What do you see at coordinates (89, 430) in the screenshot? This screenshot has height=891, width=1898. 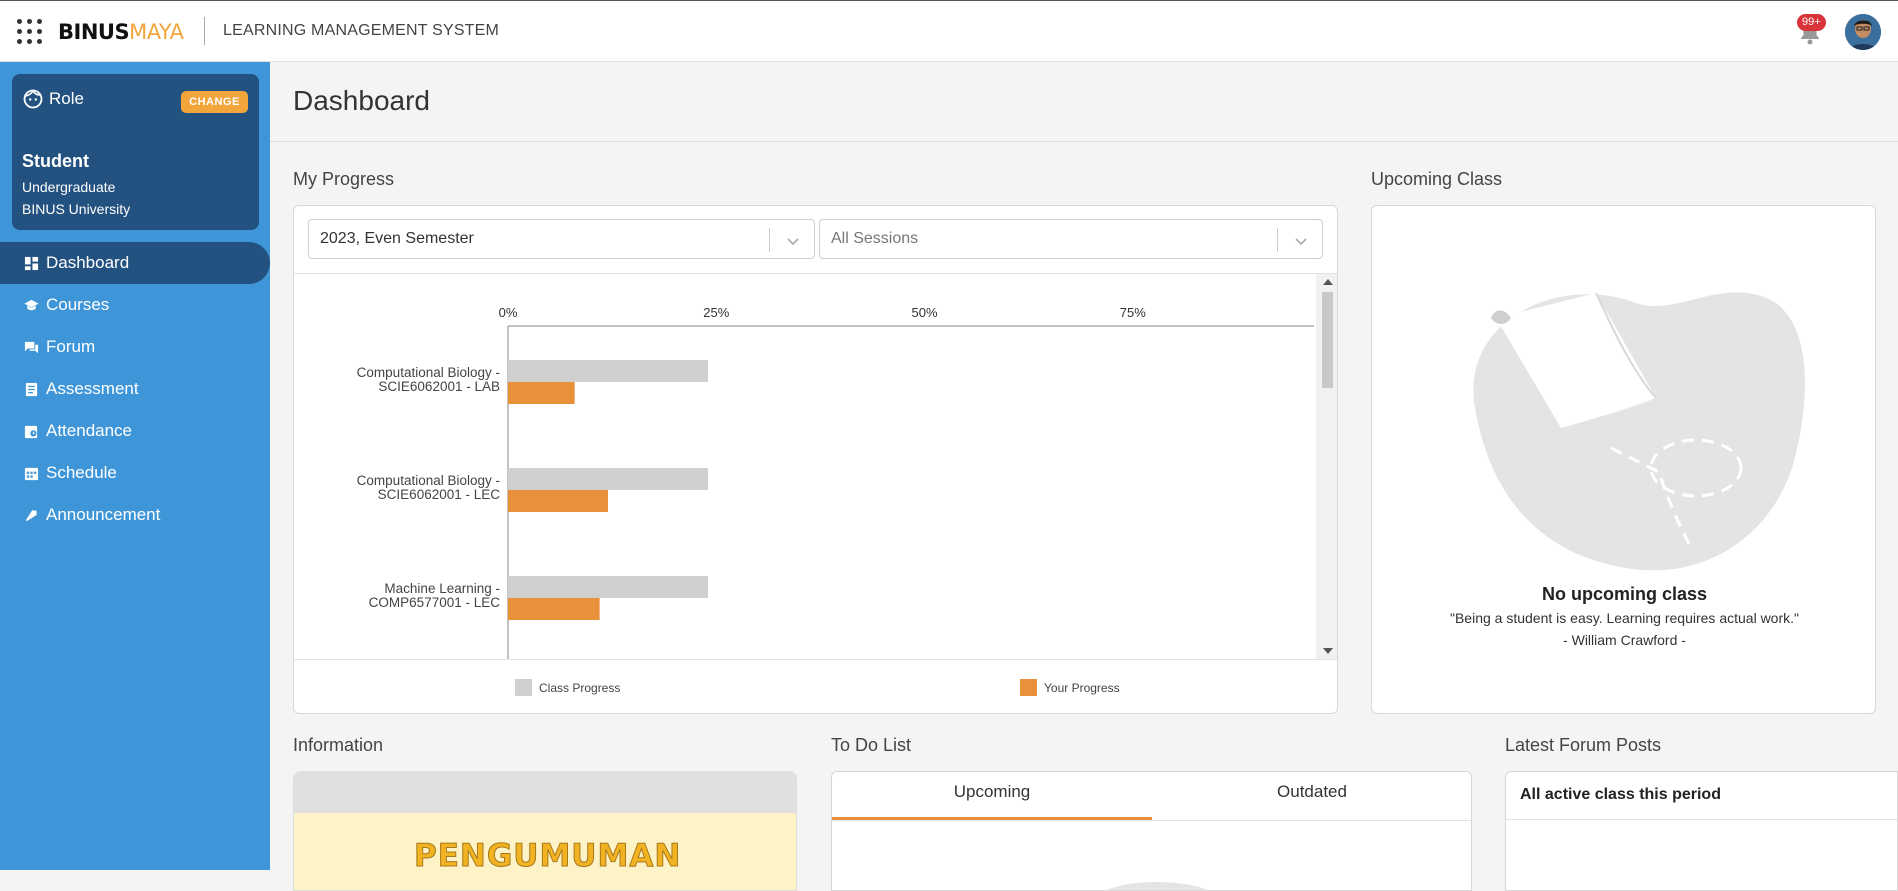 I see `sidebar-item-label: Attendance` at bounding box center [89, 430].